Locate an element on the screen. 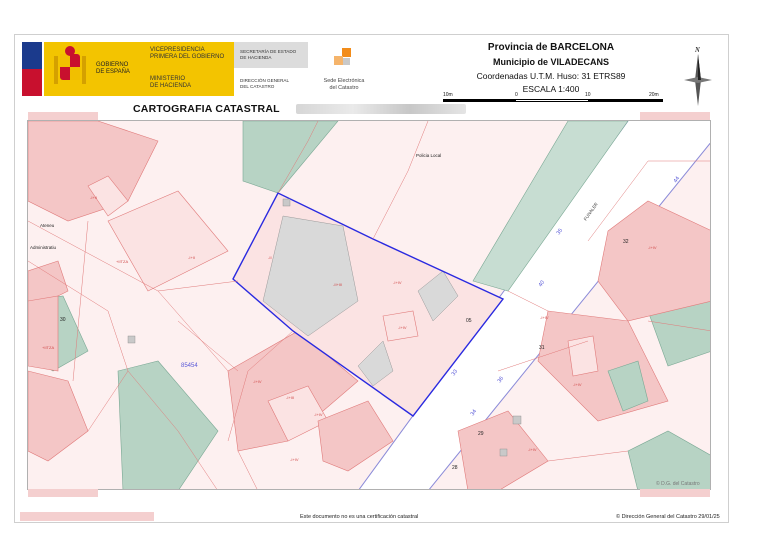 The width and height of the screenshot is (766, 556). scale-tick-label: 0 is located at coordinates (516, 95).